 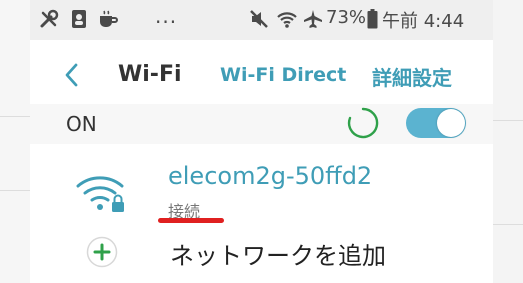 I want to click on page-title: Wi-Fi, so click(x=150, y=74).